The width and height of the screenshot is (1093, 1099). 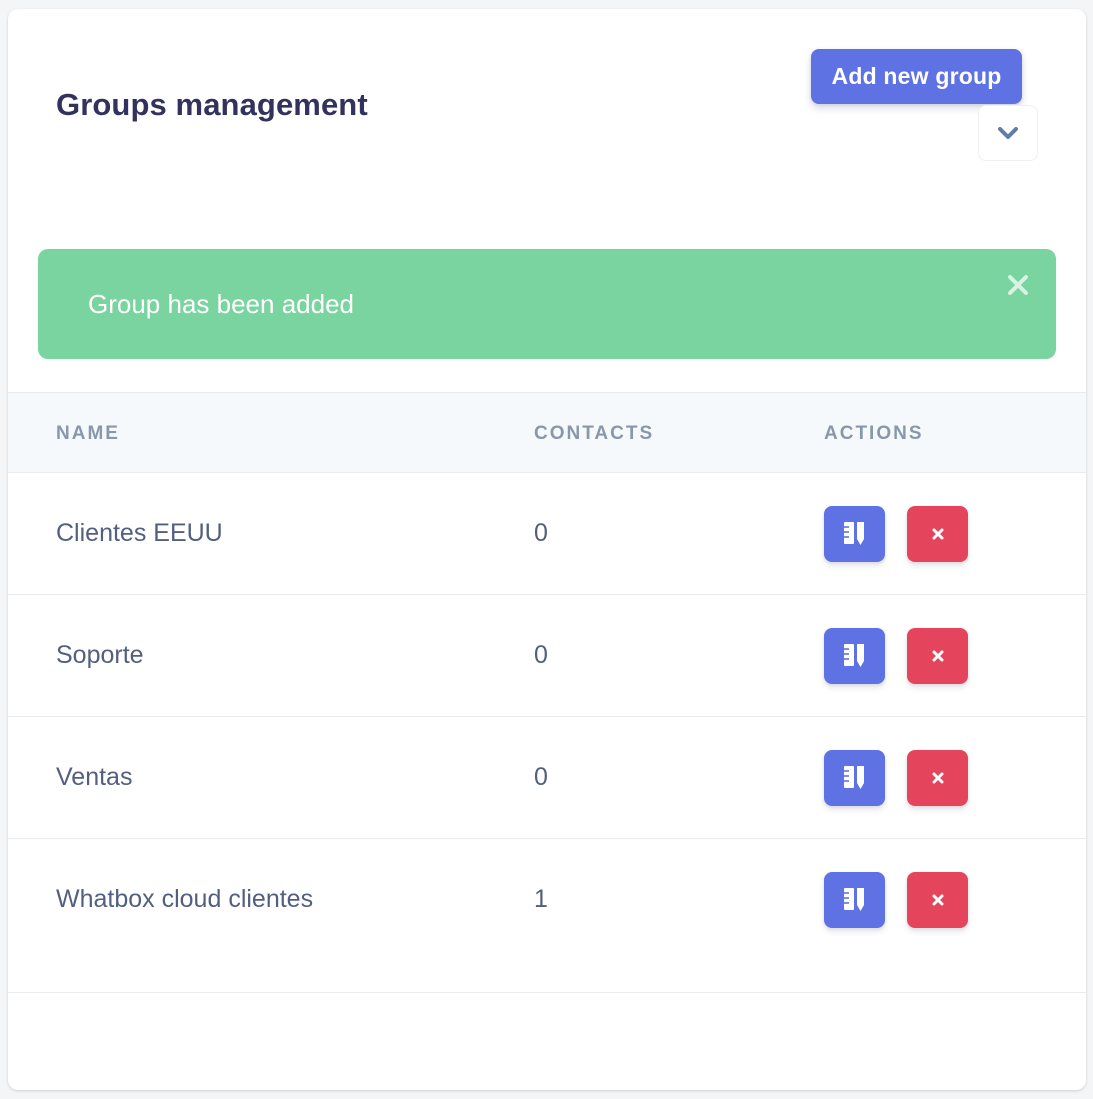 I want to click on close-icon, so click(x=1018, y=285).